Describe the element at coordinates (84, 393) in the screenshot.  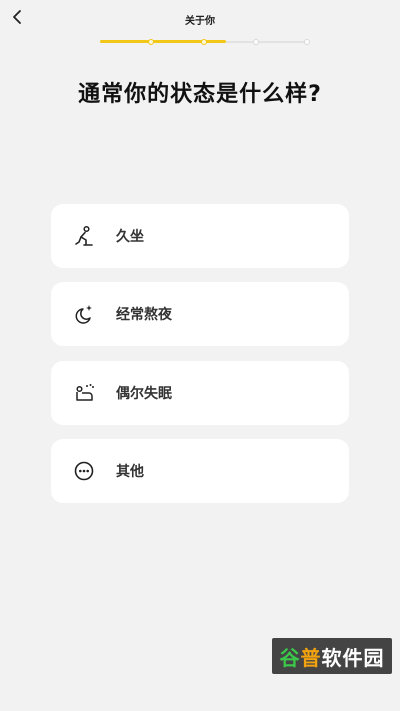
I see `lying-awake-icon` at that location.